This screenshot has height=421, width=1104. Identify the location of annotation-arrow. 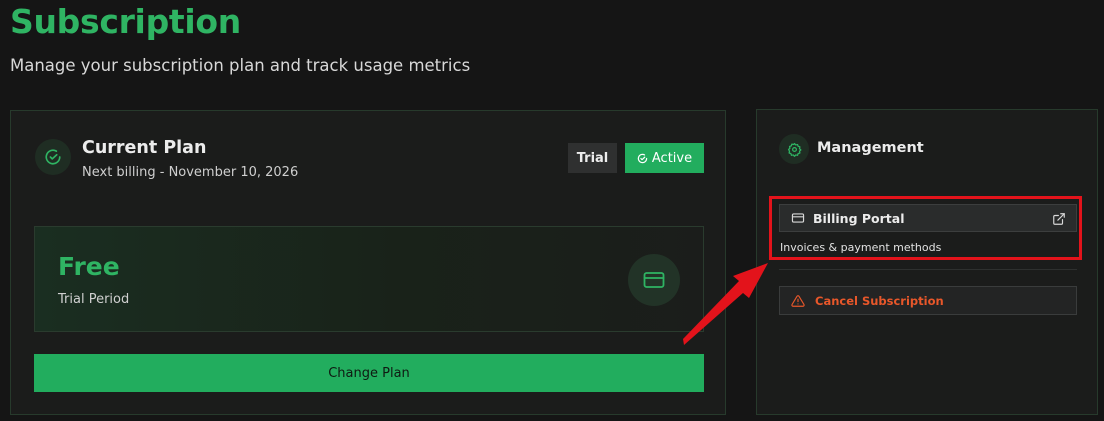
(725, 304).